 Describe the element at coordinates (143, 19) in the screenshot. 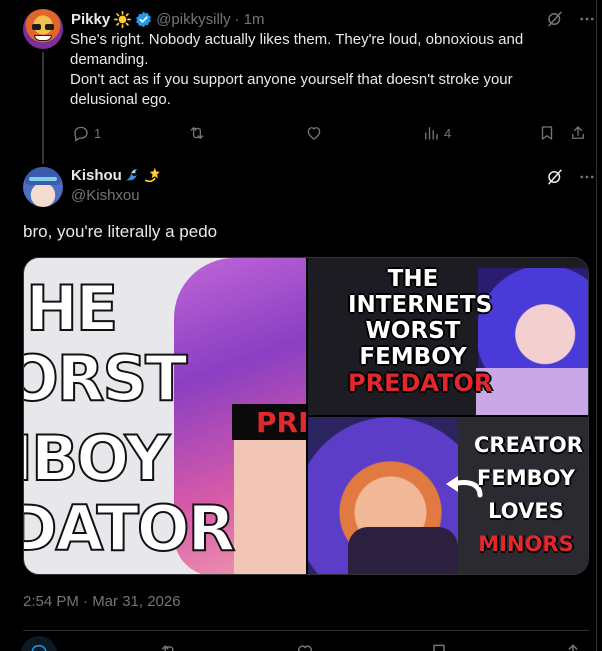

I see `verified-badge-icon` at that location.